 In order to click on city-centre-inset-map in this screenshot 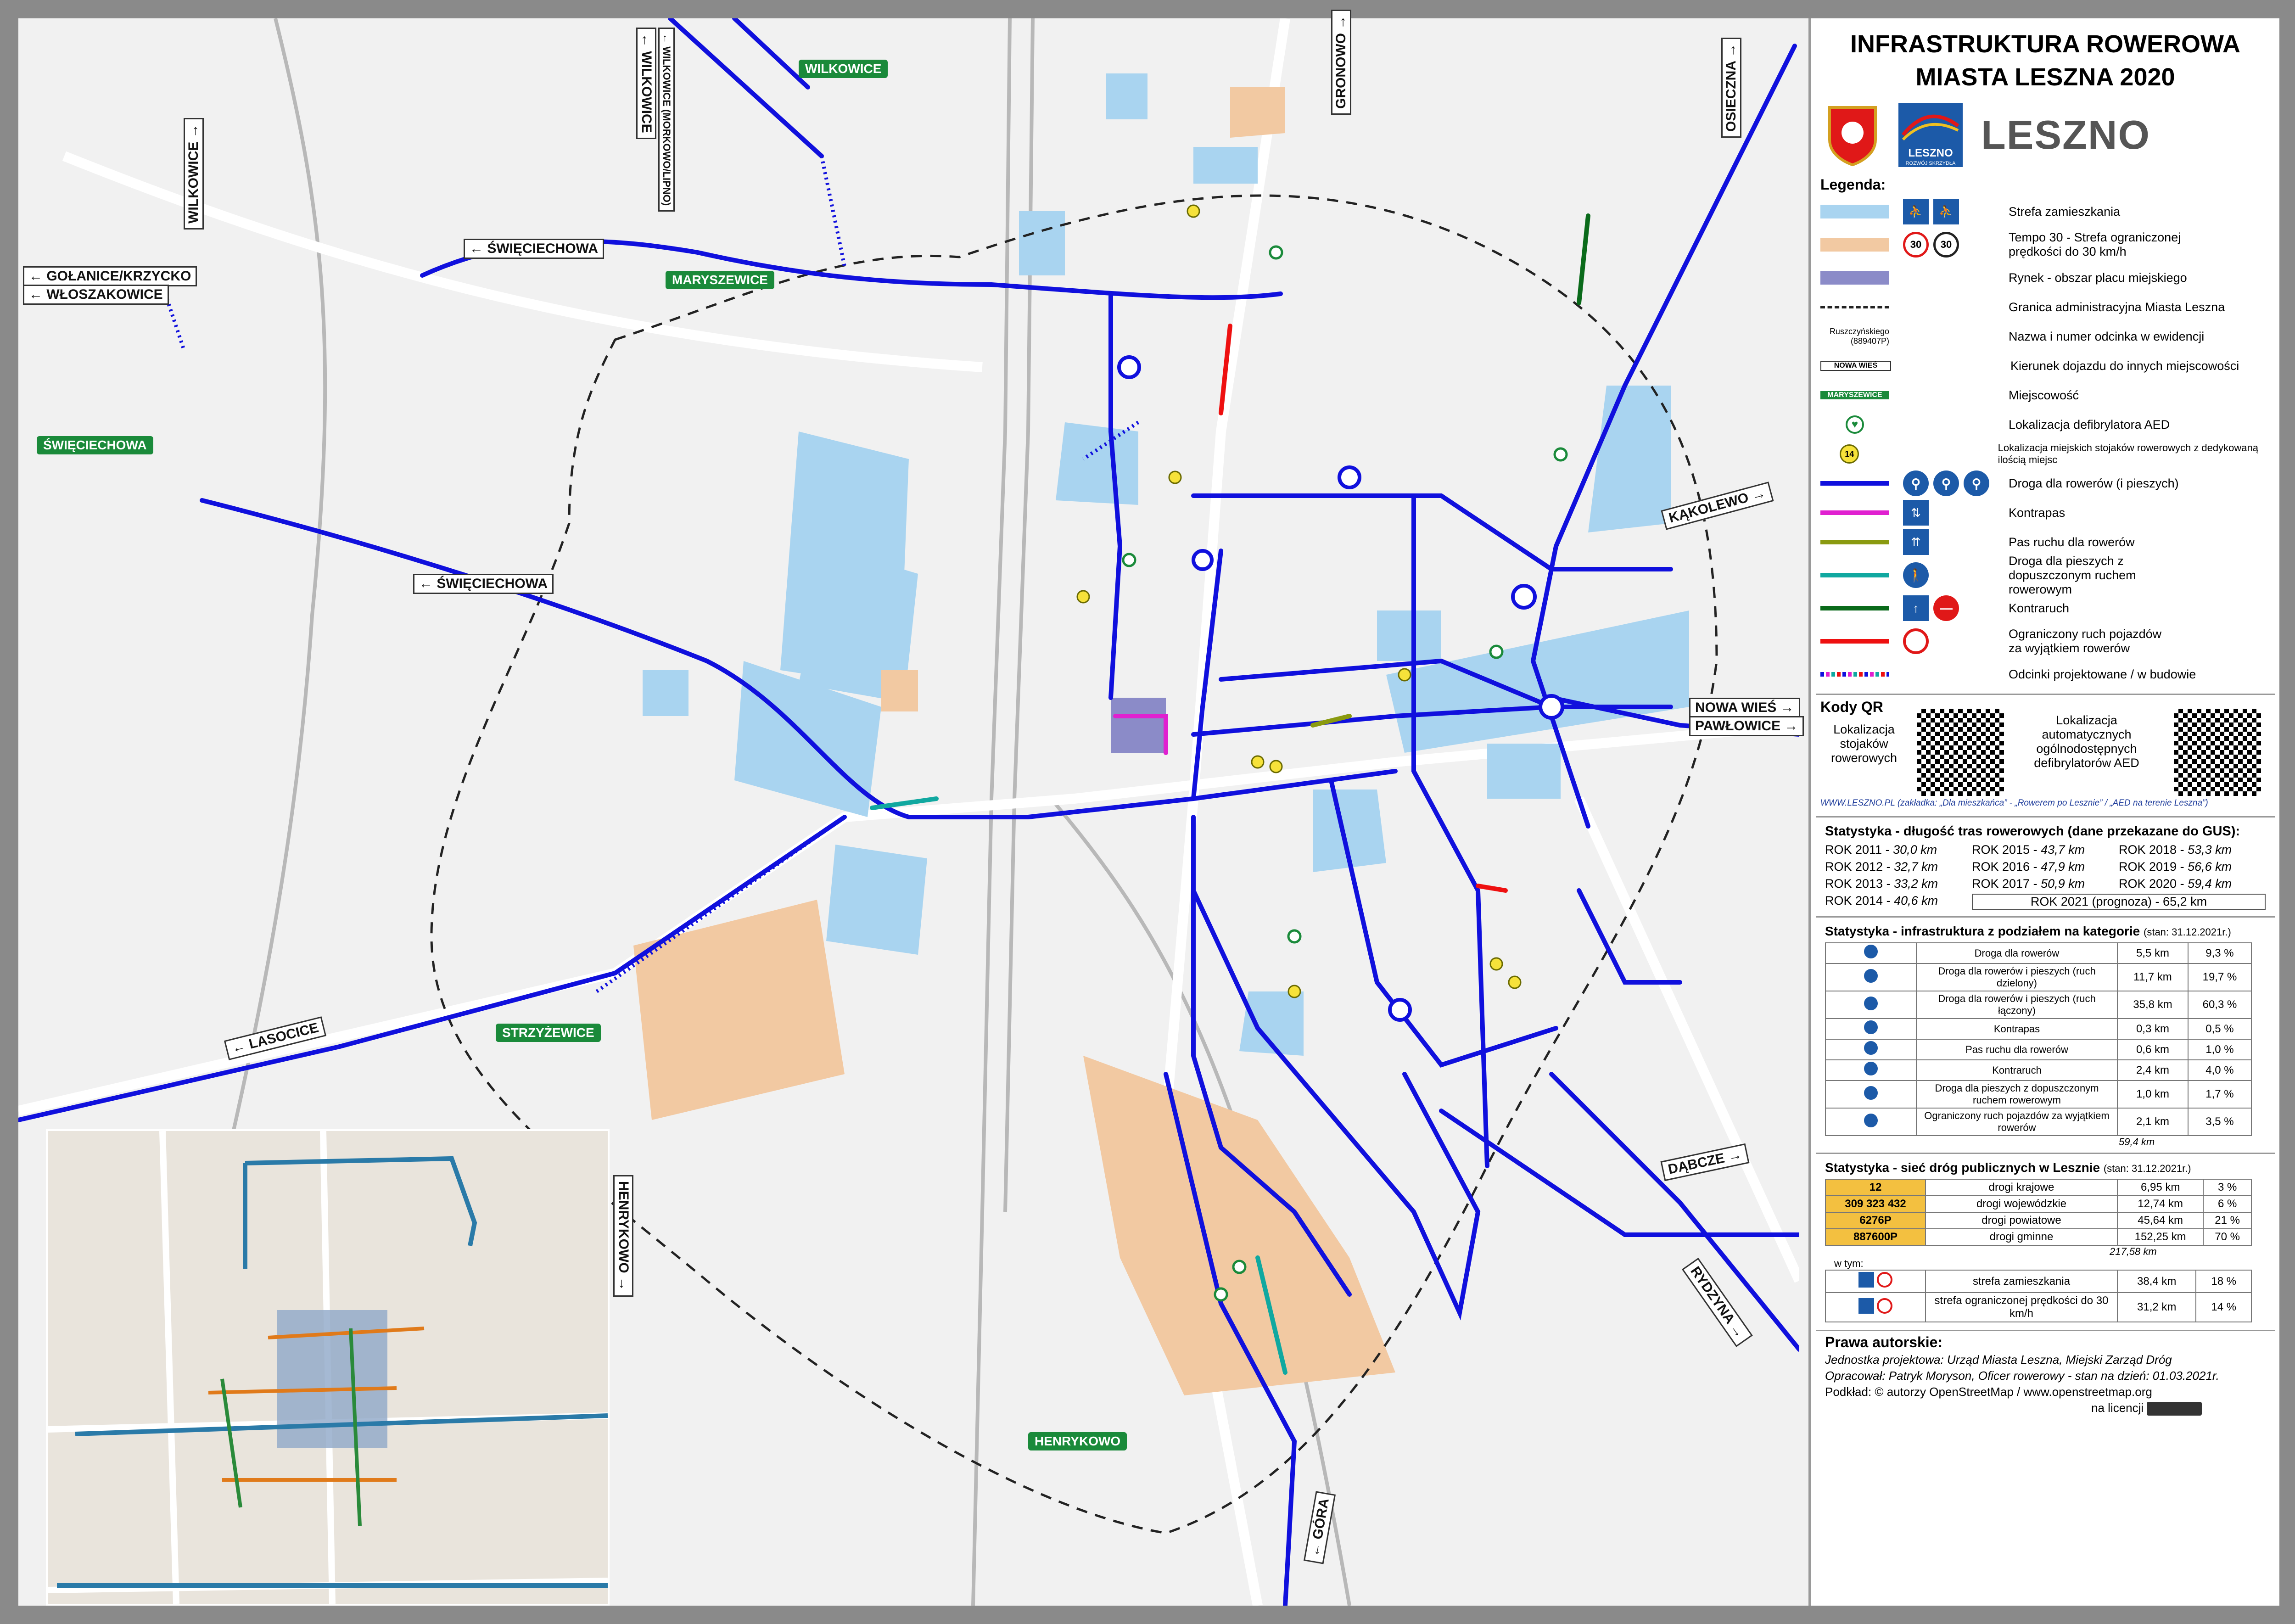, I will do `click(328, 1367)`.